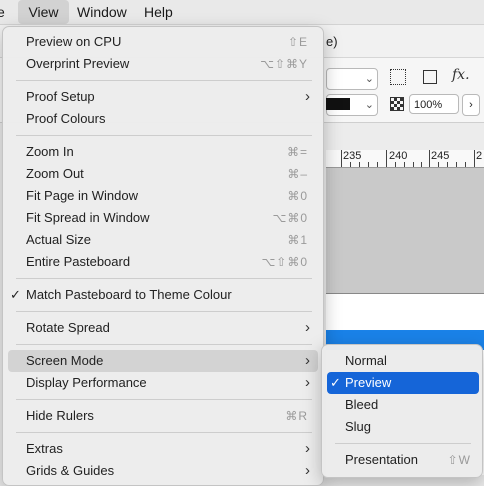 This screenshot has width=484, height=486. I want to click on menu-item-label: Rotate Spread, so click(68, 327).